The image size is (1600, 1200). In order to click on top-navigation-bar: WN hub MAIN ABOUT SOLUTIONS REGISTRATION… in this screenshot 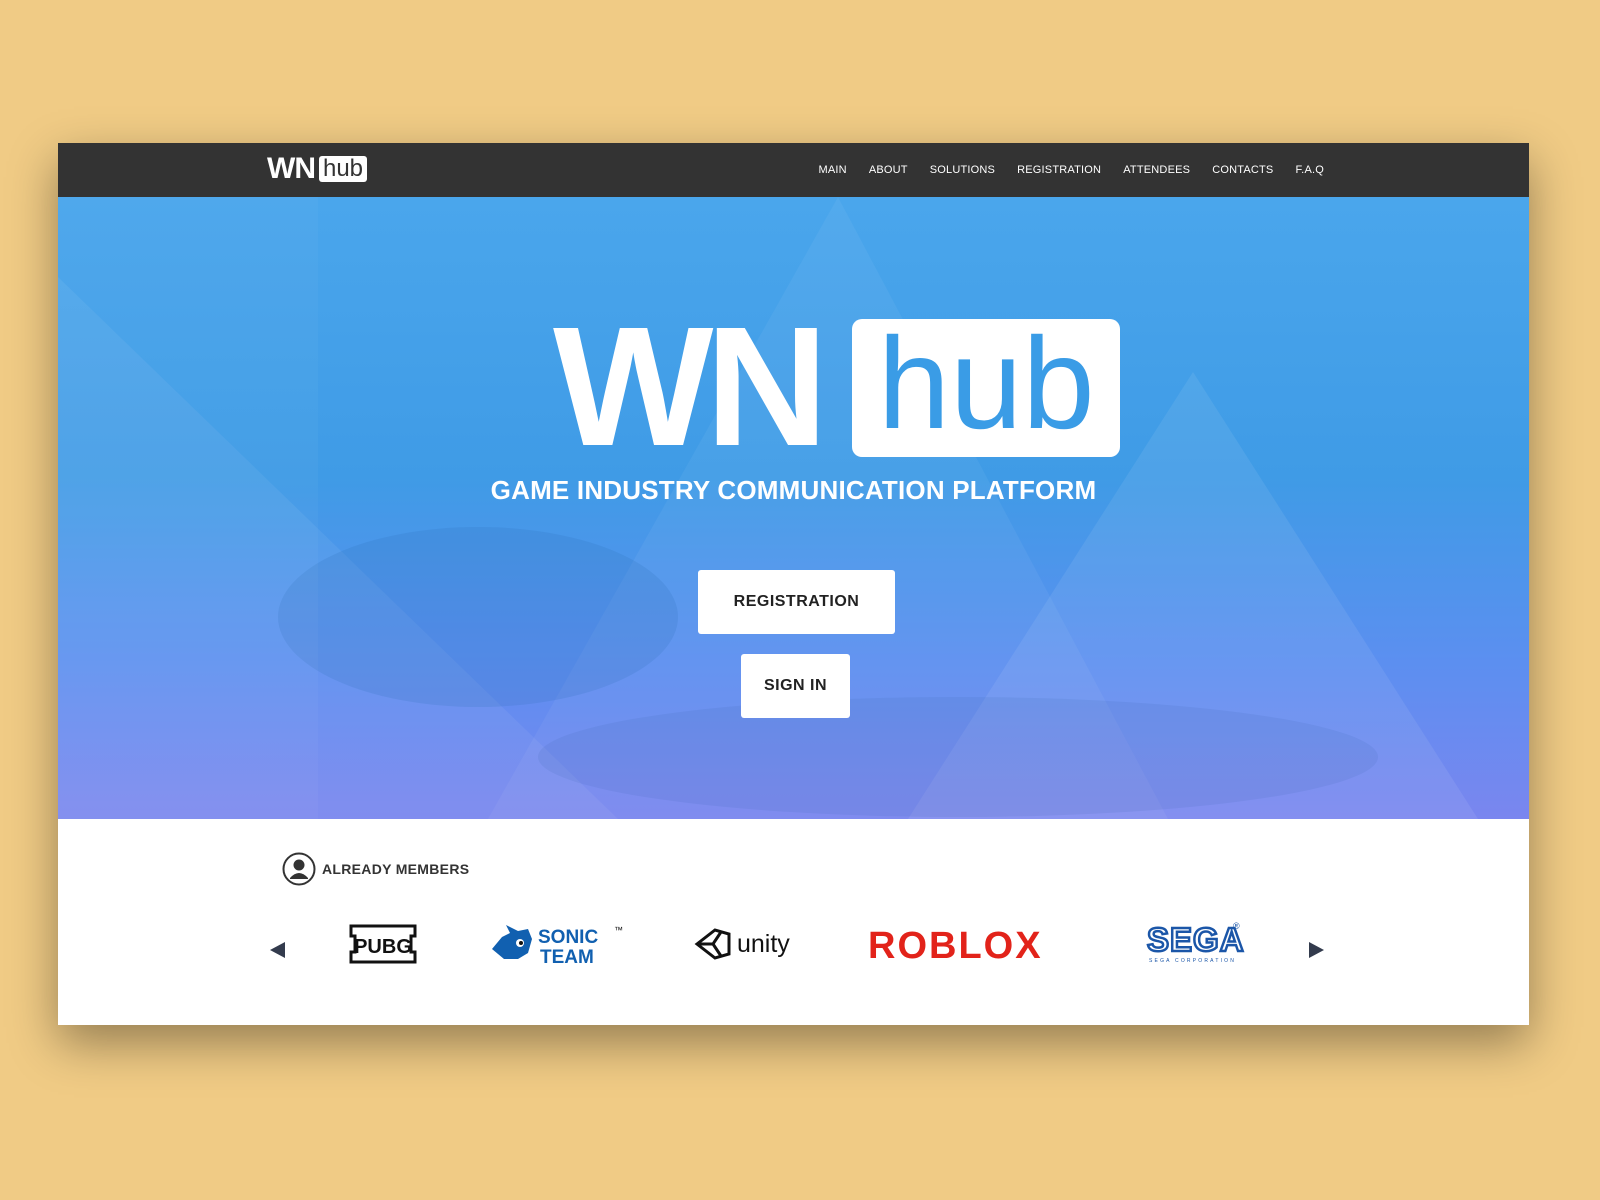, I will do `click(793, 170)`.